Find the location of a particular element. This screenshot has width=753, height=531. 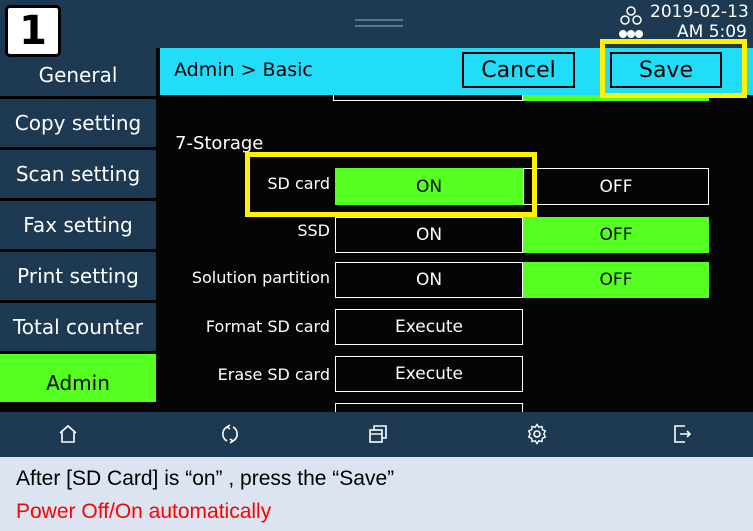

sidebar-item-fax-setting: Fax setting is located at coordinates (78, 226).